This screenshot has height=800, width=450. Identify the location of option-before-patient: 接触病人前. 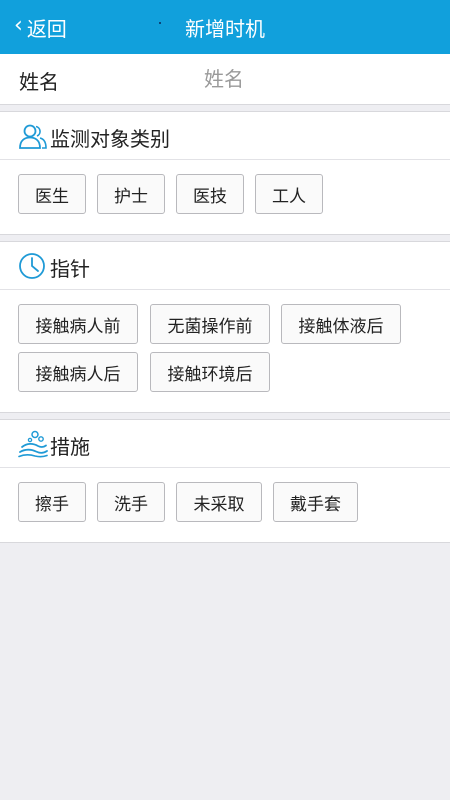
(78, 324).